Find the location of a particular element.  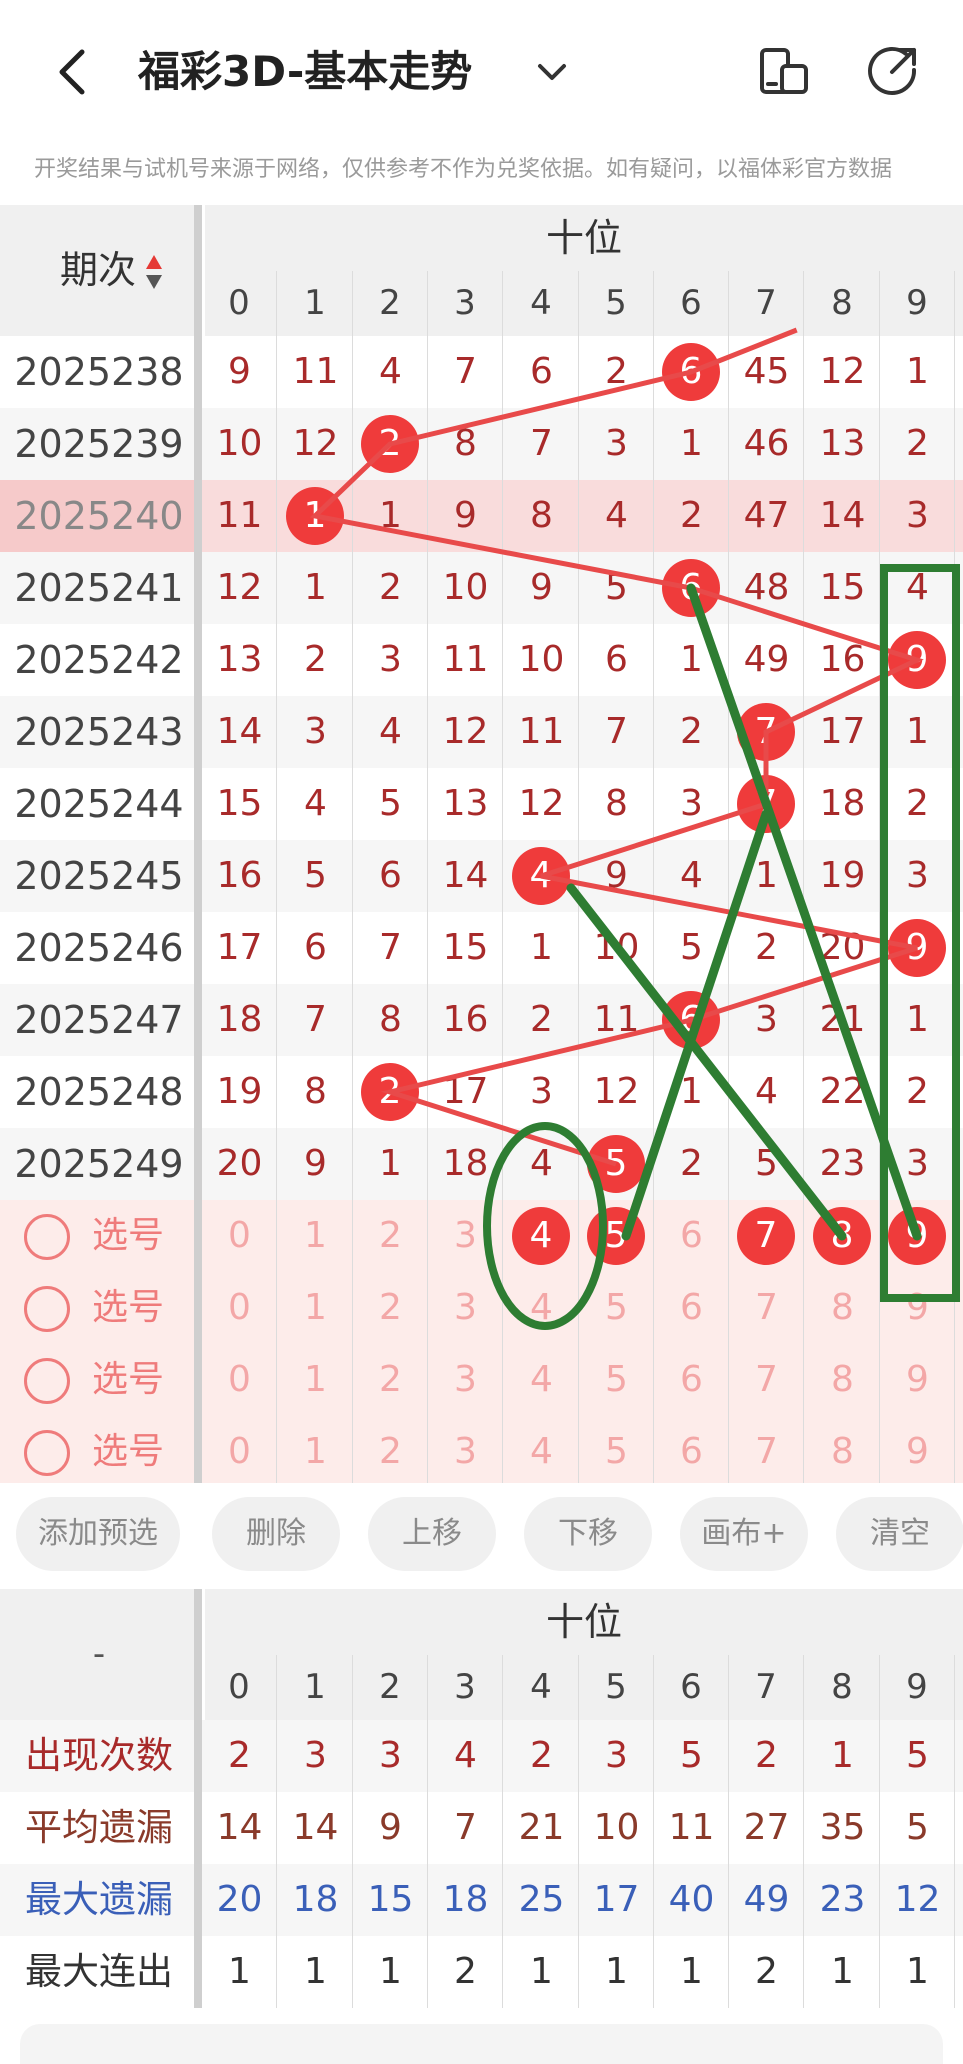

period-header: 期次 is located at coordinates (99, 270).